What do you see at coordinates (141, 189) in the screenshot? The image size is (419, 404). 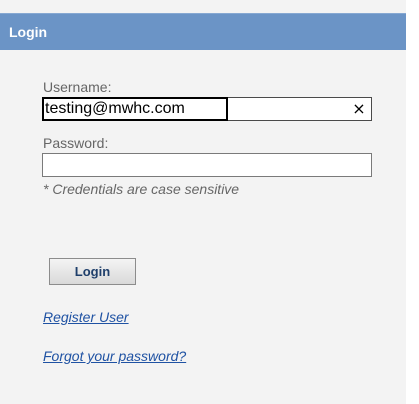 I see `case-sensitive-note: * Credentials are case sensitive` at bounding box center [141, 189].